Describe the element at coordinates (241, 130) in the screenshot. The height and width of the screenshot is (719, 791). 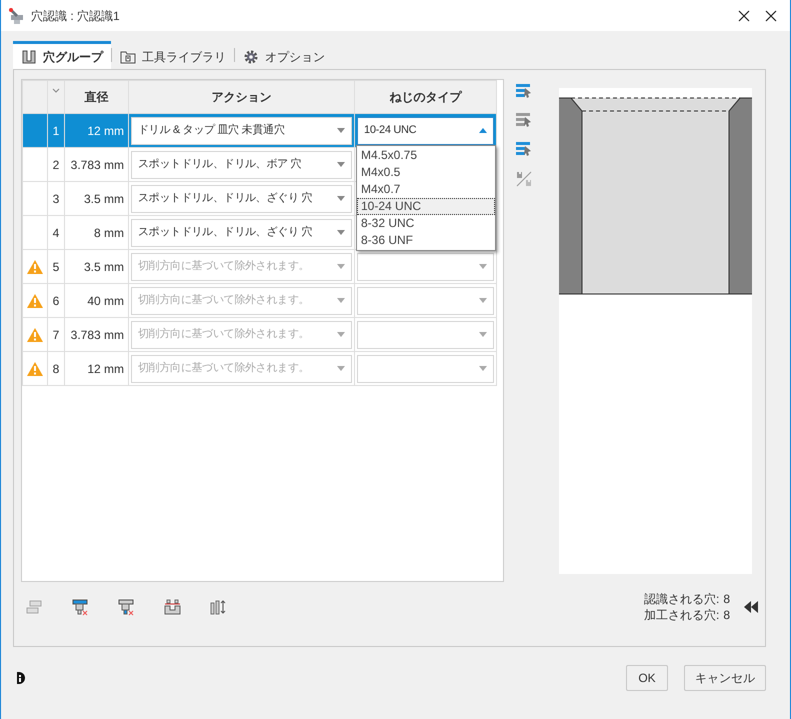
I see `action-dropdown: ドリル & タップ 皿穴 未貫通穴` at that location.